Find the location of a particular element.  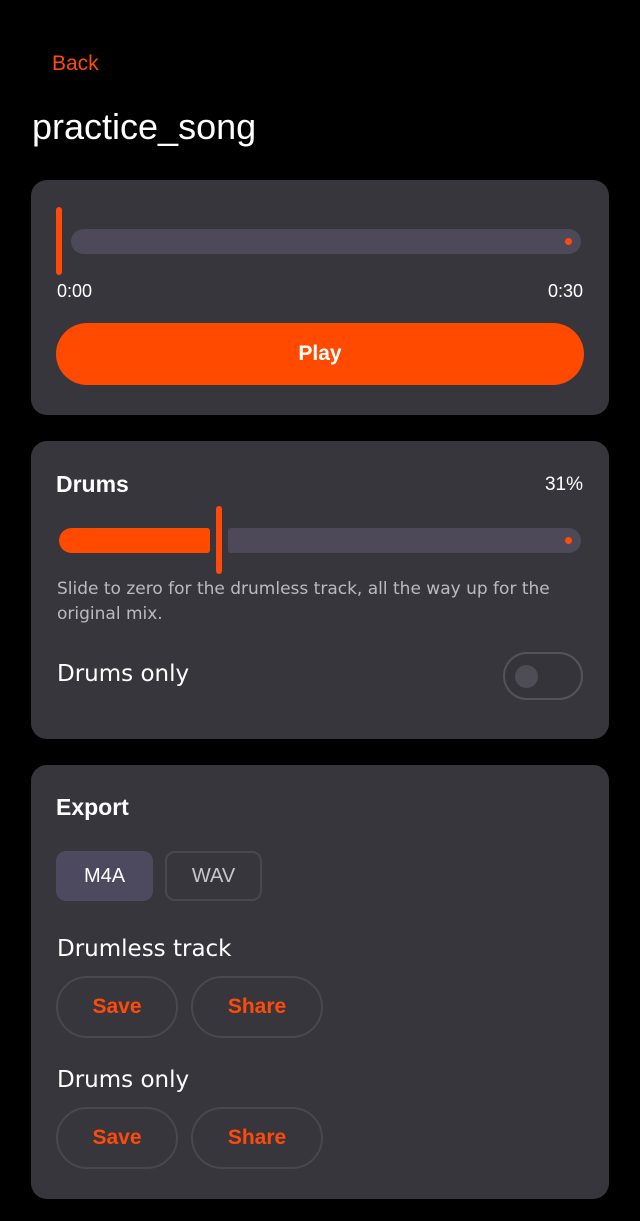

drums-only-export-label: Drums only is located at coordinates (123, 1080).